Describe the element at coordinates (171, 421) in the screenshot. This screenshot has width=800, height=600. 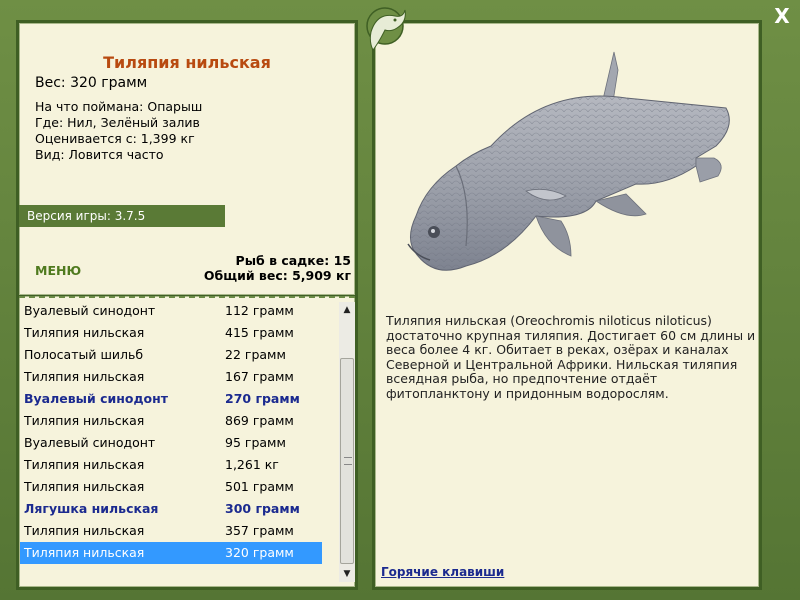
I see `catch-list-row: Тиляпия нильская 869 грамм` at that location.